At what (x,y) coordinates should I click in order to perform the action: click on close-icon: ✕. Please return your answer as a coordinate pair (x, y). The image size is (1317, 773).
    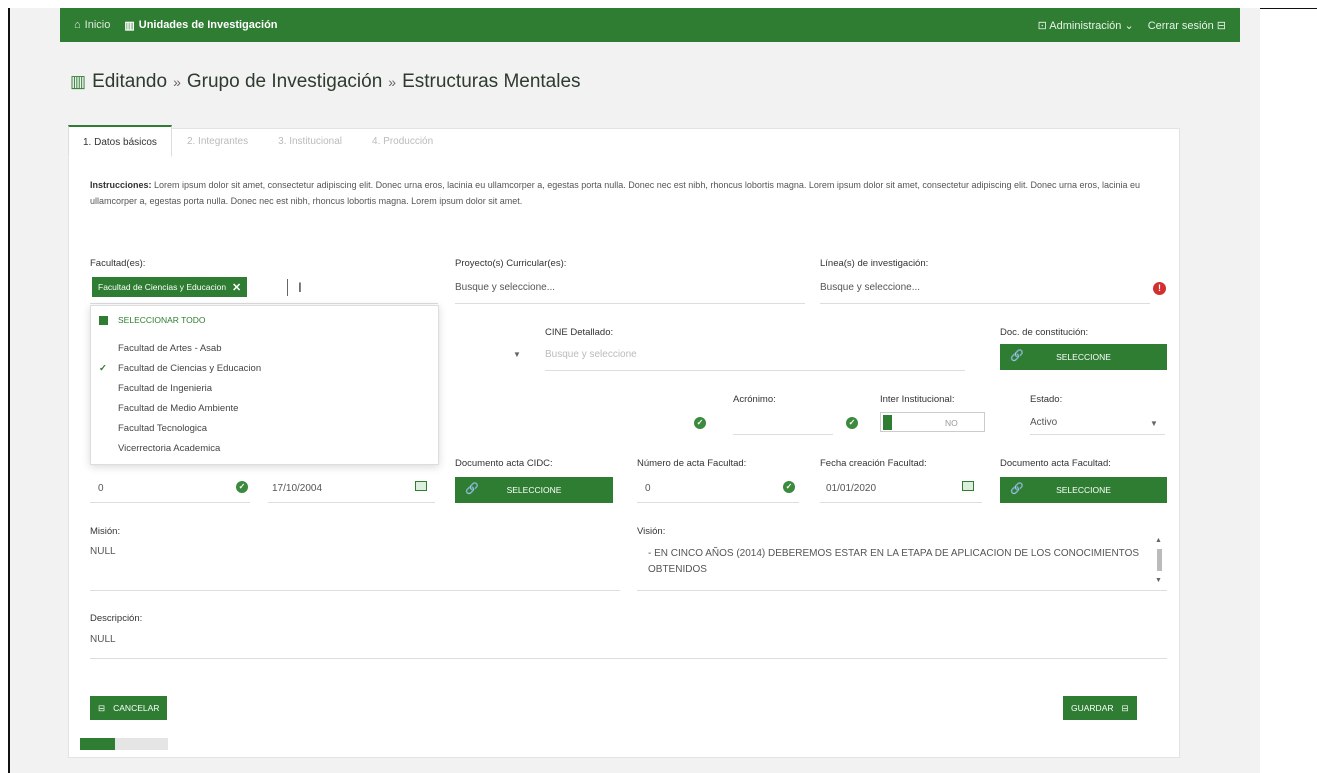
    Looking at the image, I should click on (236, 287).